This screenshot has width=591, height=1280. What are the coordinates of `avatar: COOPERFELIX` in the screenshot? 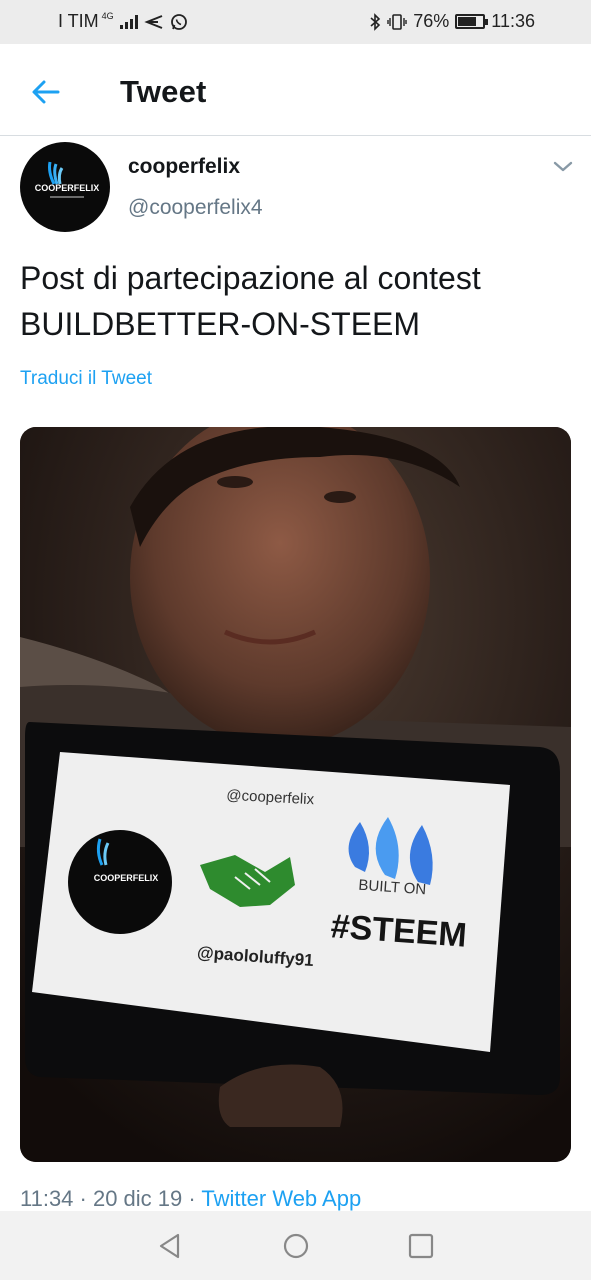 It's located at (65, 187).